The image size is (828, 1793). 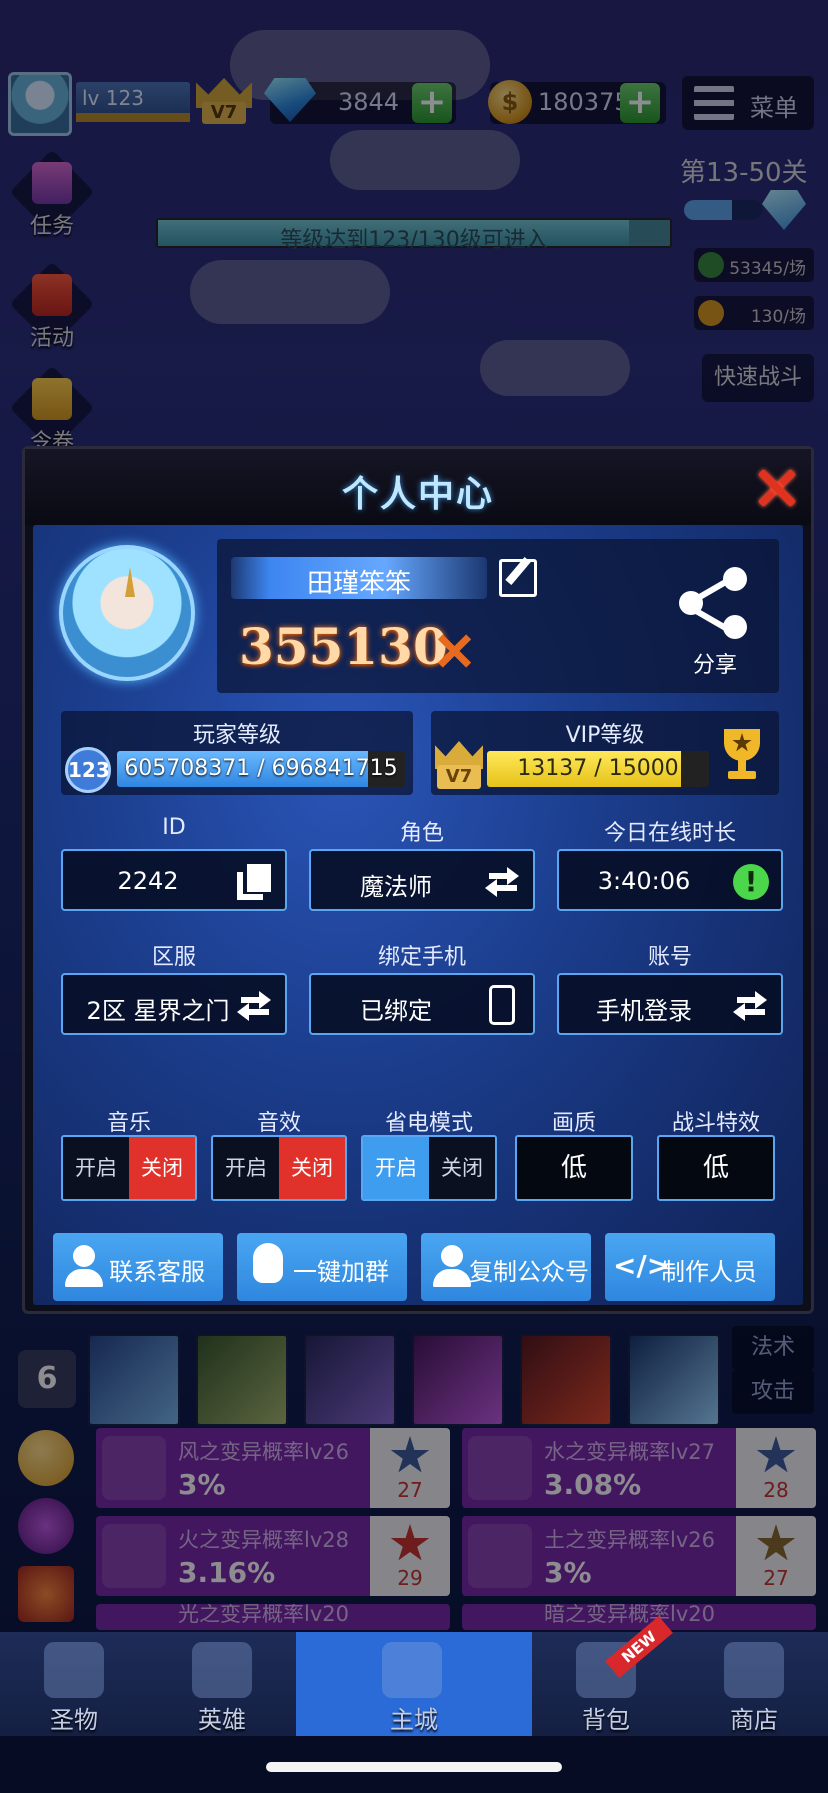 What do you see at coordinates (127, 613) in the screenshot?
I see `player-avatar` at bounding box center [127, 613].